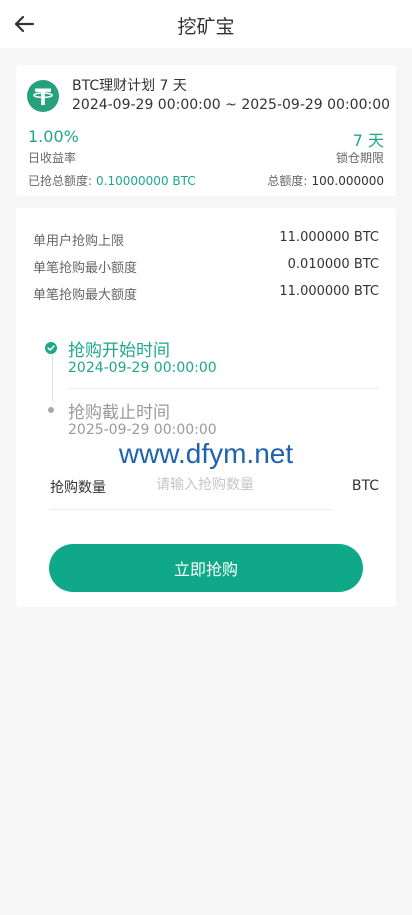 The width and height of the screenshot is (412, 915). I want to click on total-amount: 总额度: 100.000000, so click(325, 180).